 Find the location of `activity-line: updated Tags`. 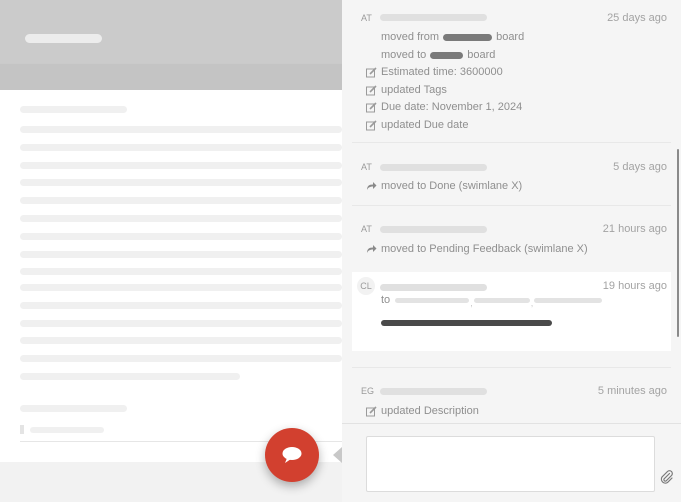

activity-line: updated Tags is located at coordinates (406, 90).